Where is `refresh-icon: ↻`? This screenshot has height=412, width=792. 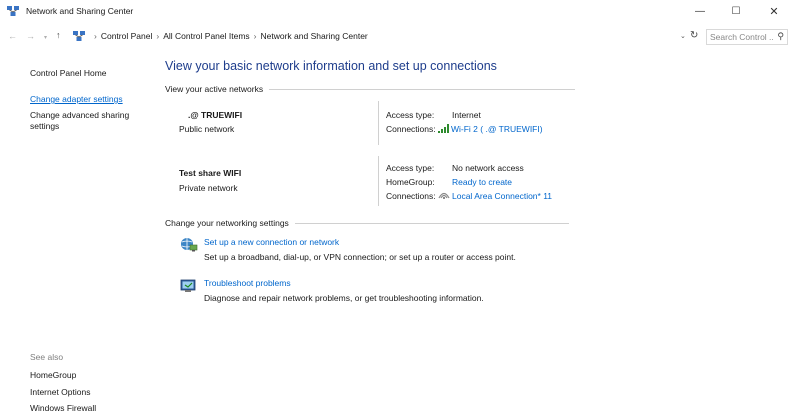 refresh-icon: ↻ is located at coordinates (694, 35).